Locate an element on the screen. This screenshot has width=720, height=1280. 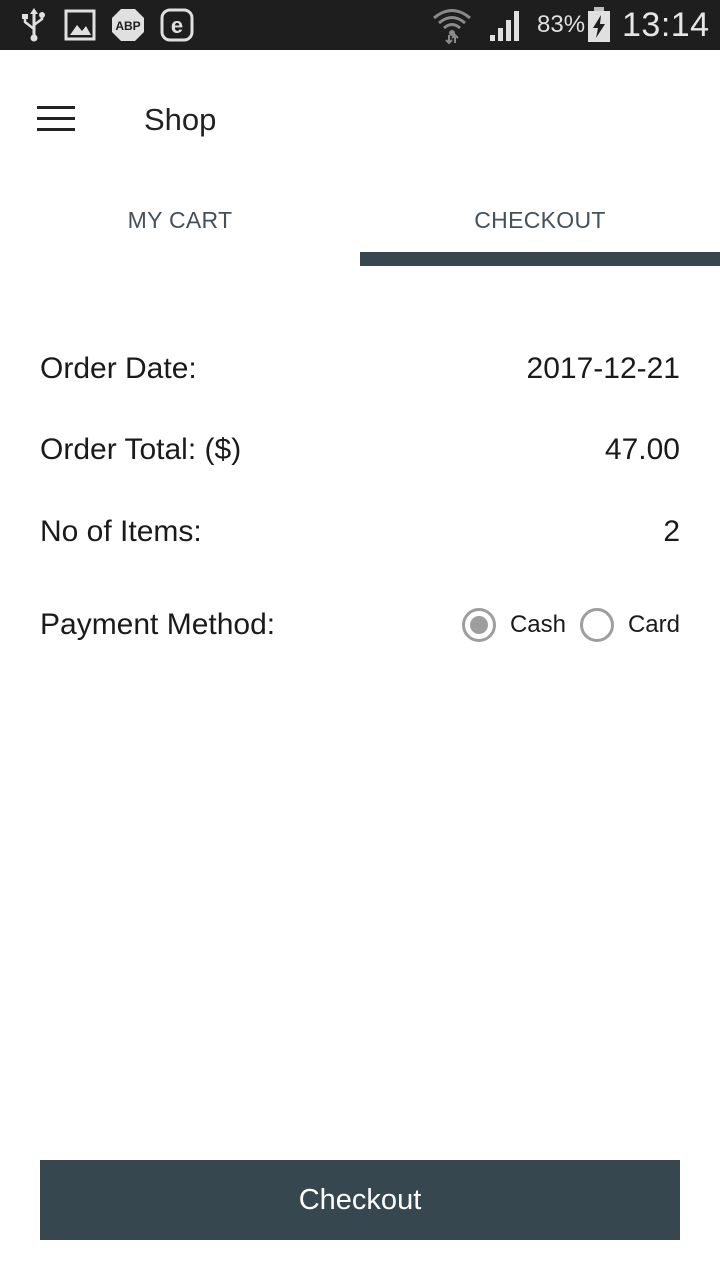
wifi-icon is located at coordinates (452, 25).